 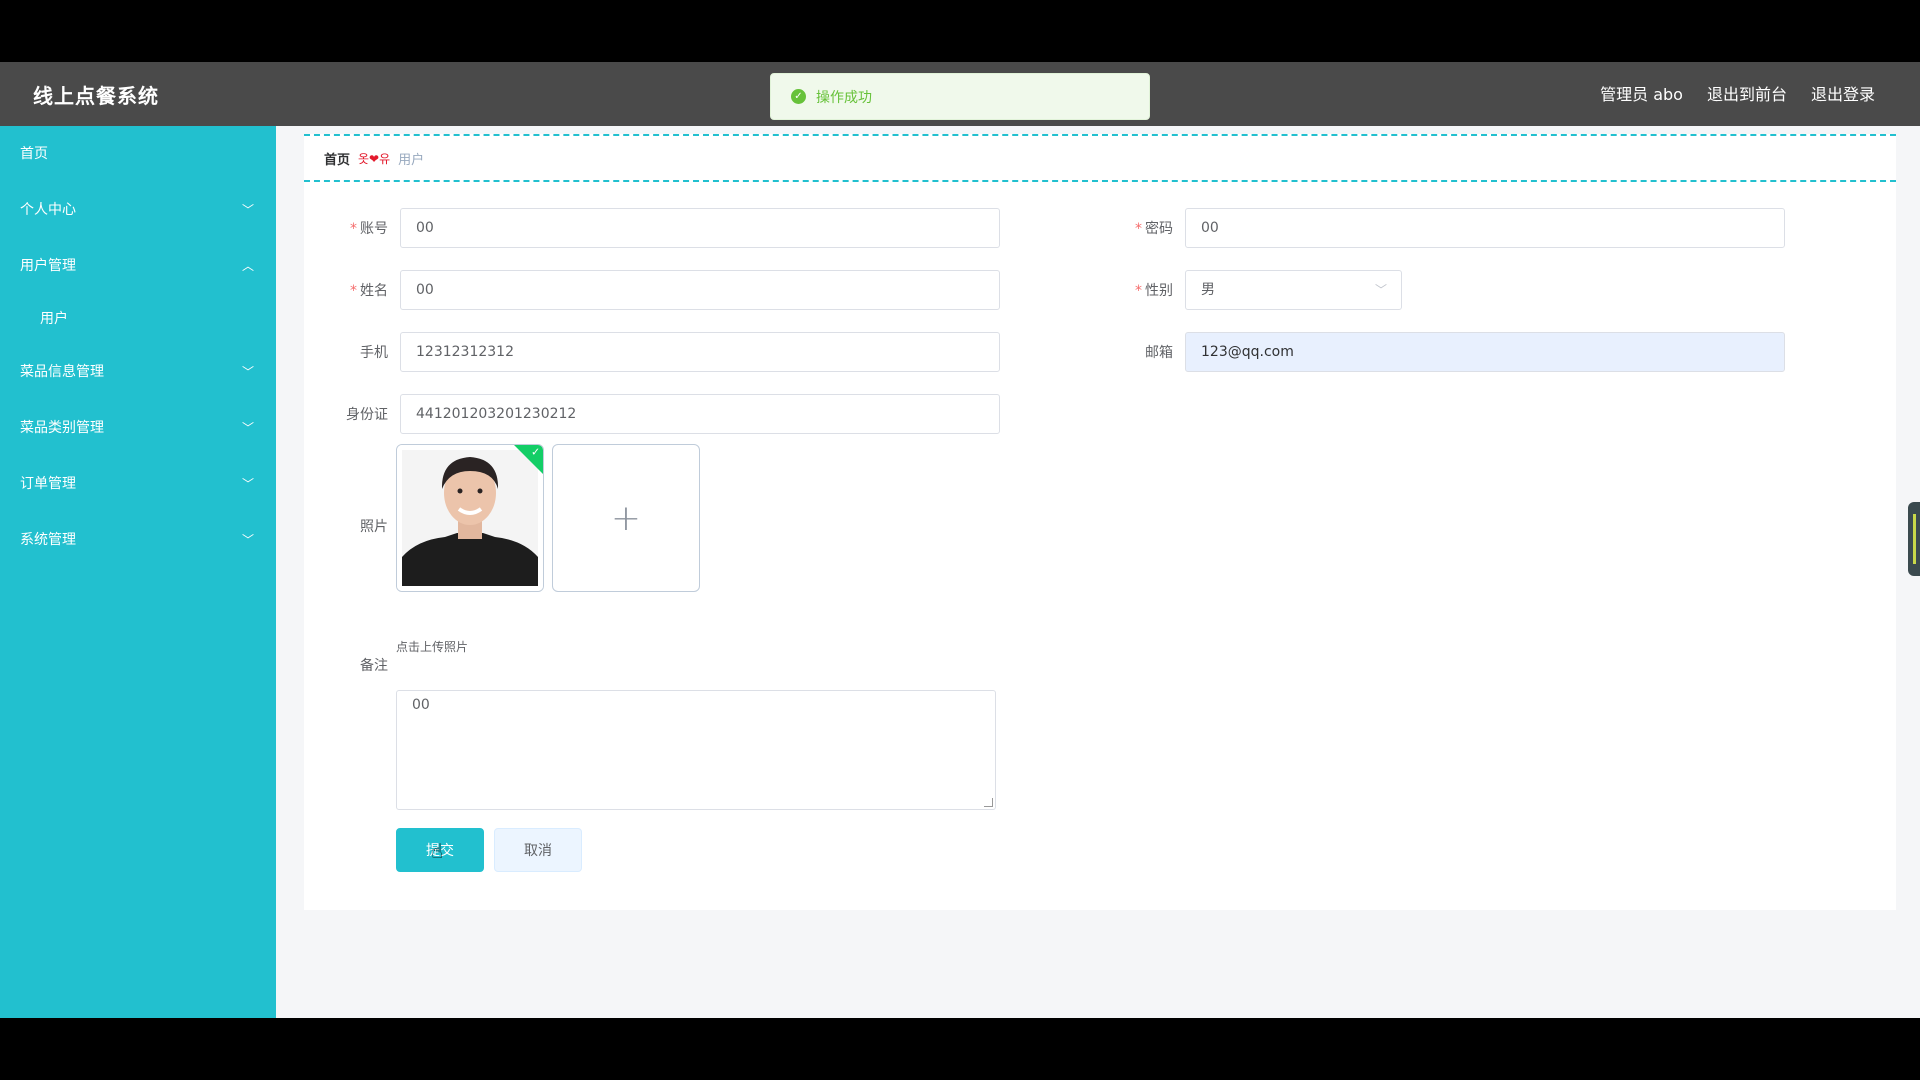 What do you see at coordinates (421, 705) in the screenshot?
I see `remark-value: 00` at bounding box center [421, 705].